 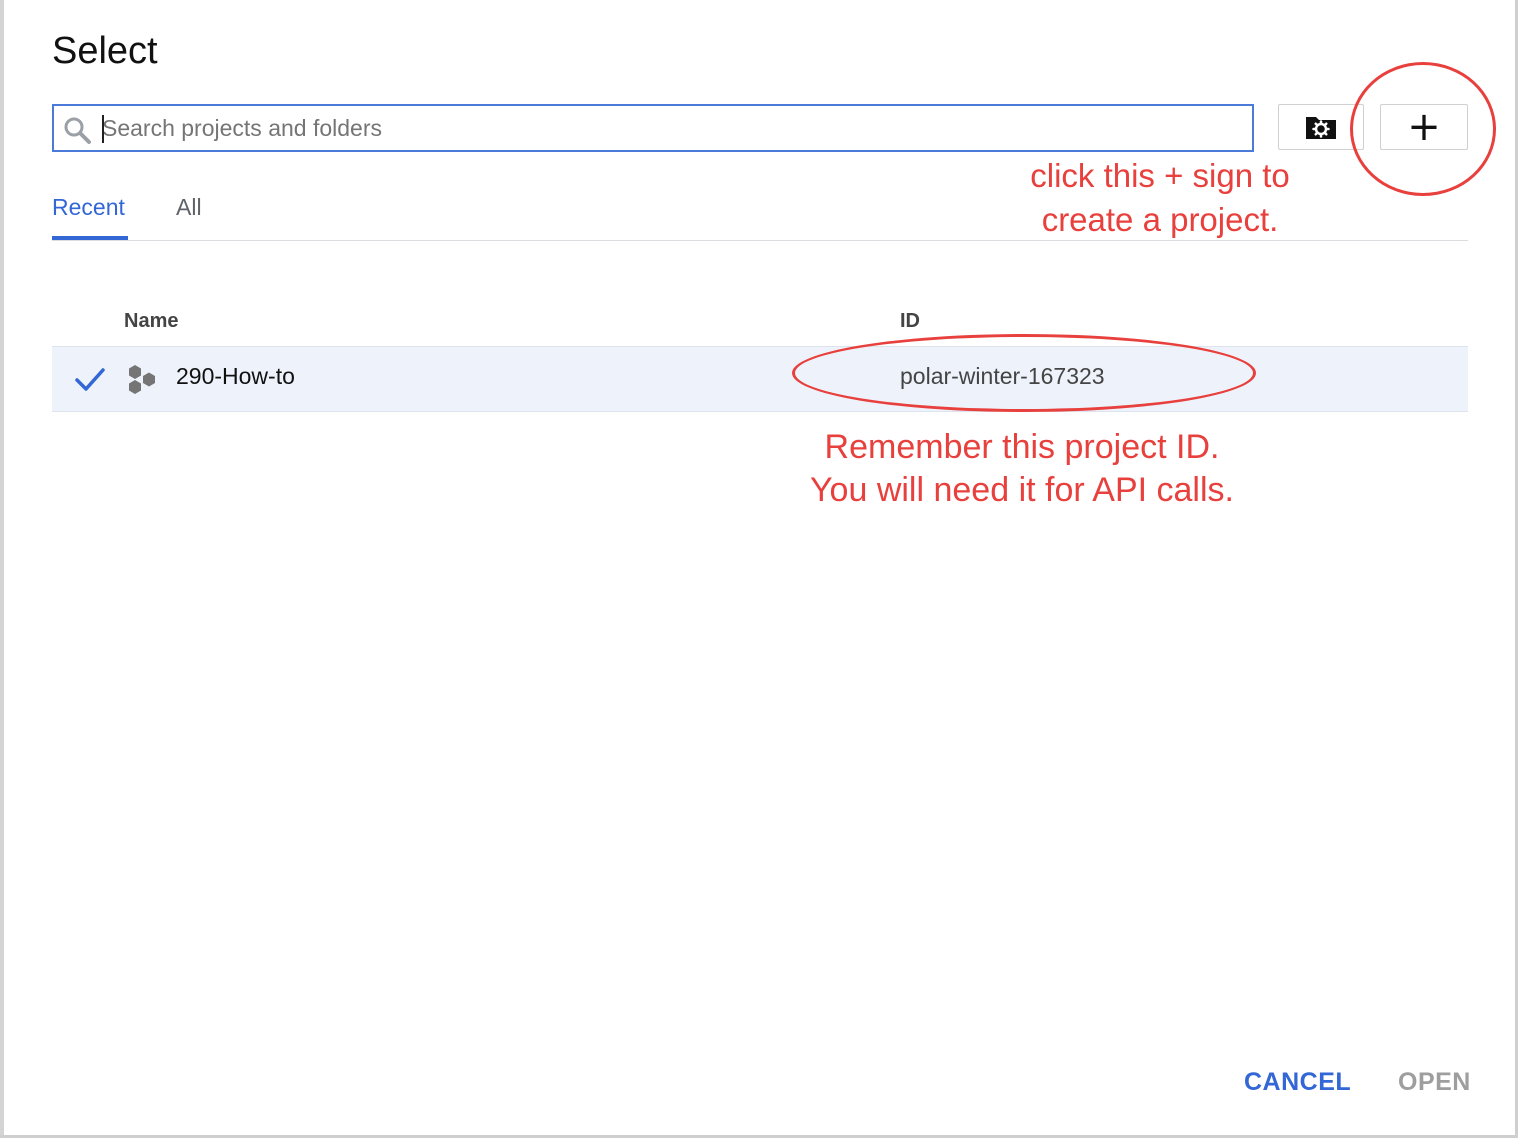 I want to click on folder-gear-icon, so click(x=1321, y=128).